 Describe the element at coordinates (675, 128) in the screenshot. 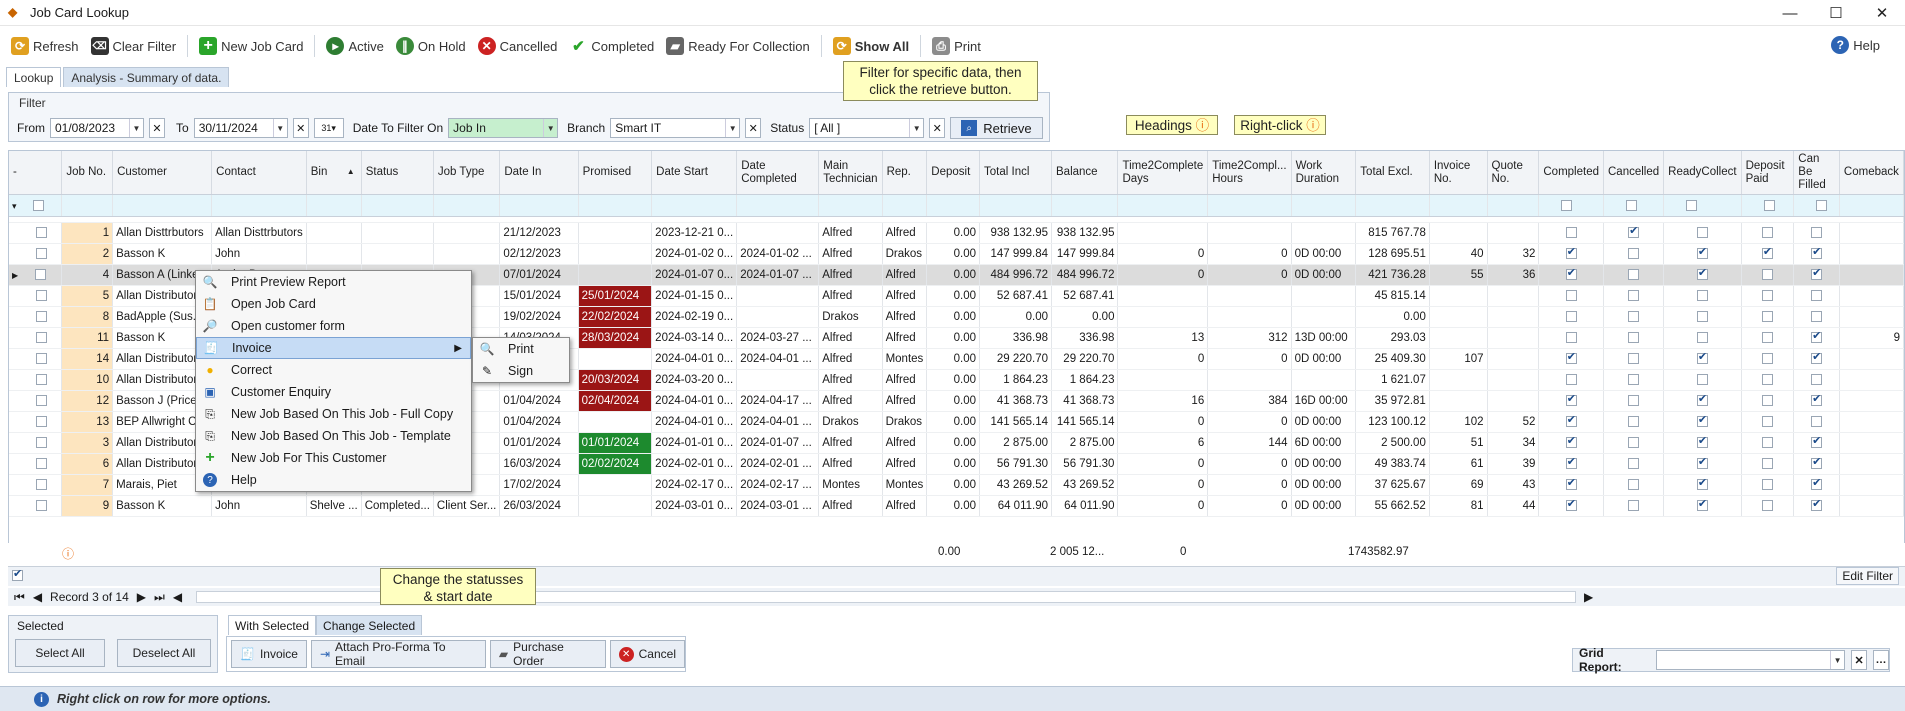

I see `branch-select: Smart IT ▼` at that location.